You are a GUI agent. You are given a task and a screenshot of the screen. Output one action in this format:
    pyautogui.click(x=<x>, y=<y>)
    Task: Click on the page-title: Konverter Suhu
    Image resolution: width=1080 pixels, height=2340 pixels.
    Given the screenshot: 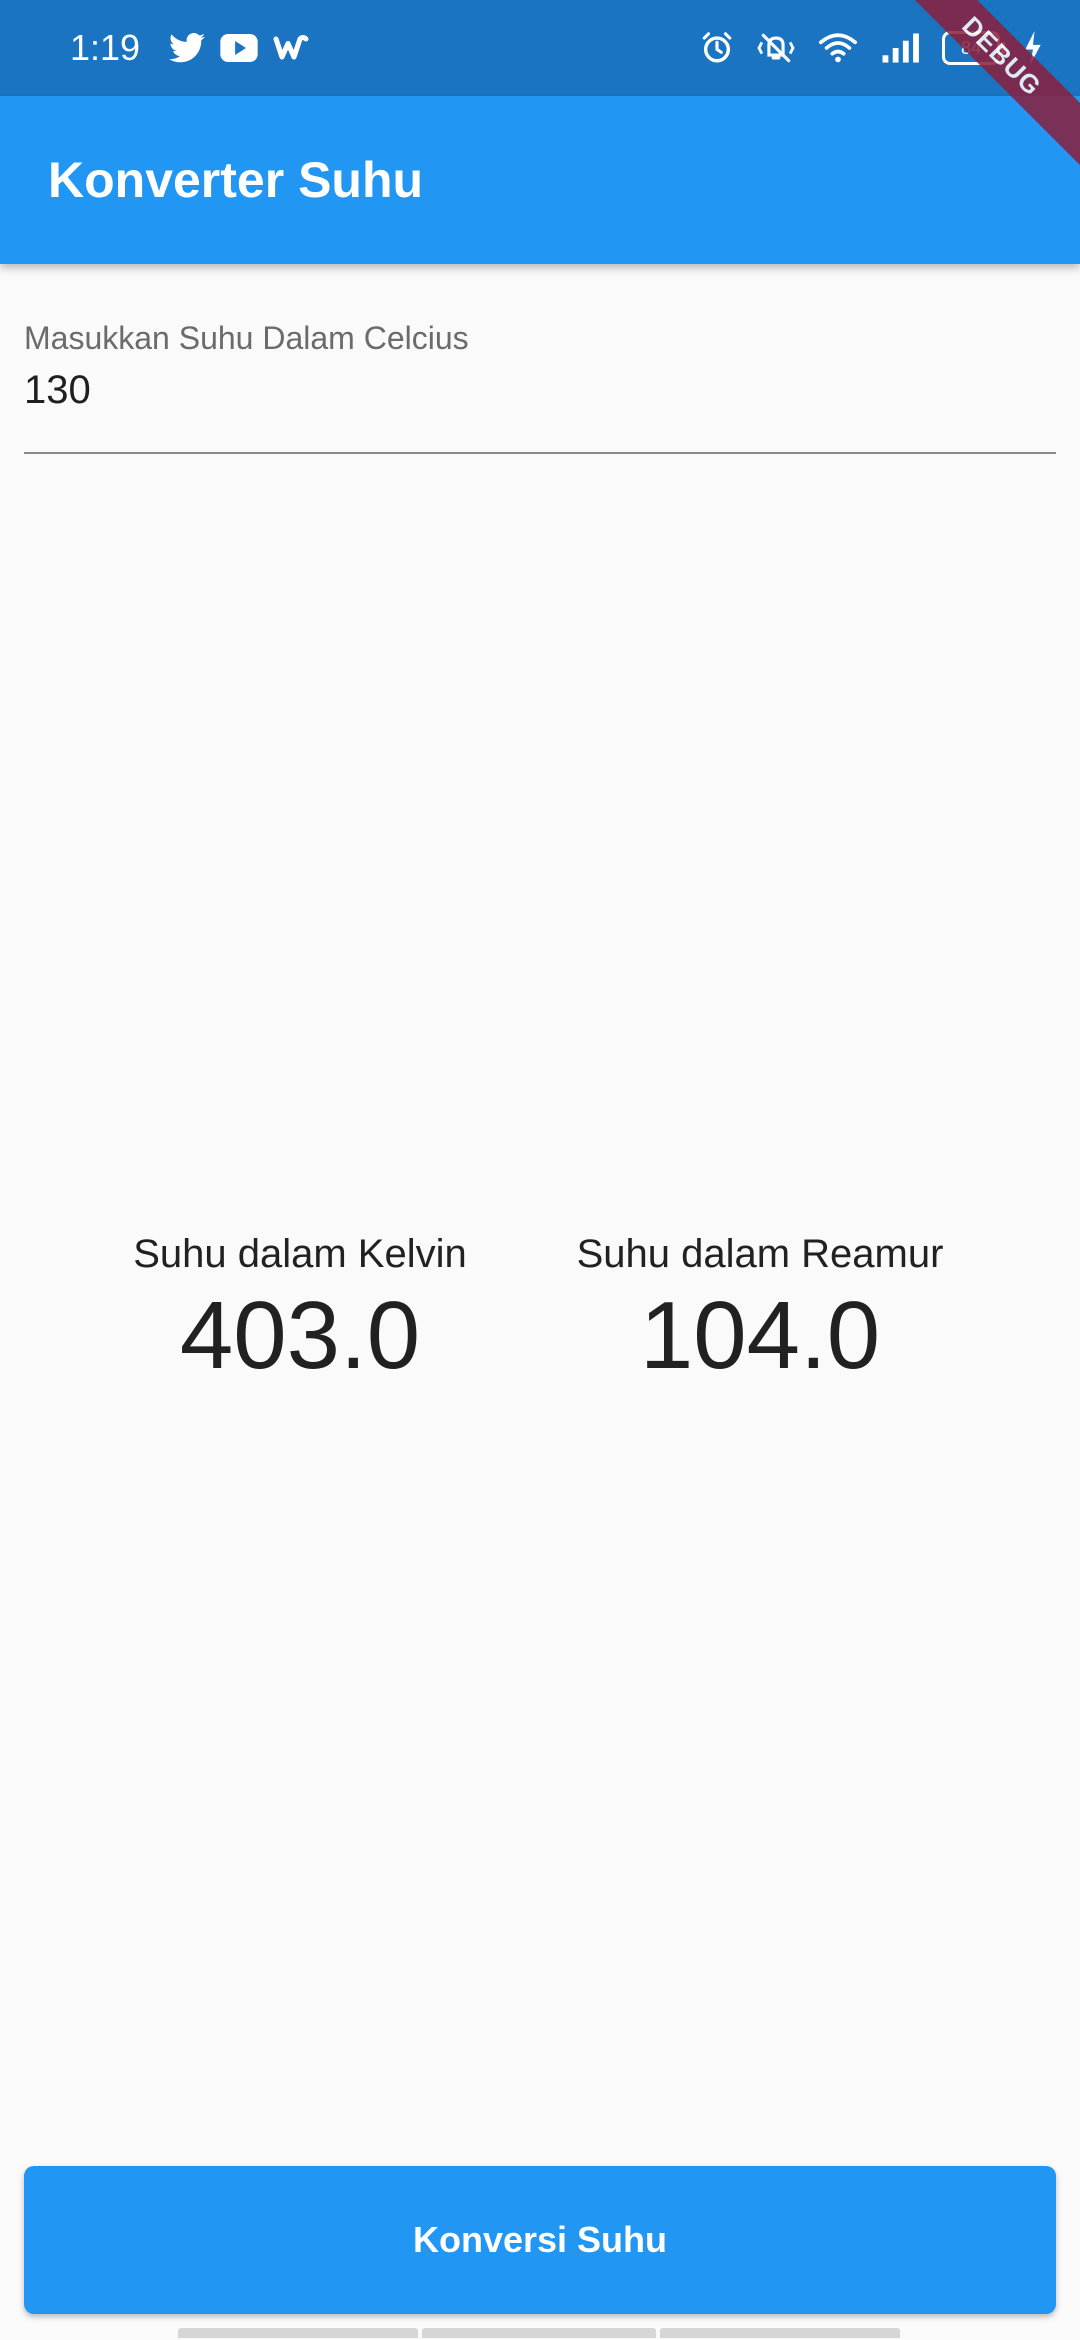 What is the action you would take?
    pyautogui.click(x=236, y=180)
    